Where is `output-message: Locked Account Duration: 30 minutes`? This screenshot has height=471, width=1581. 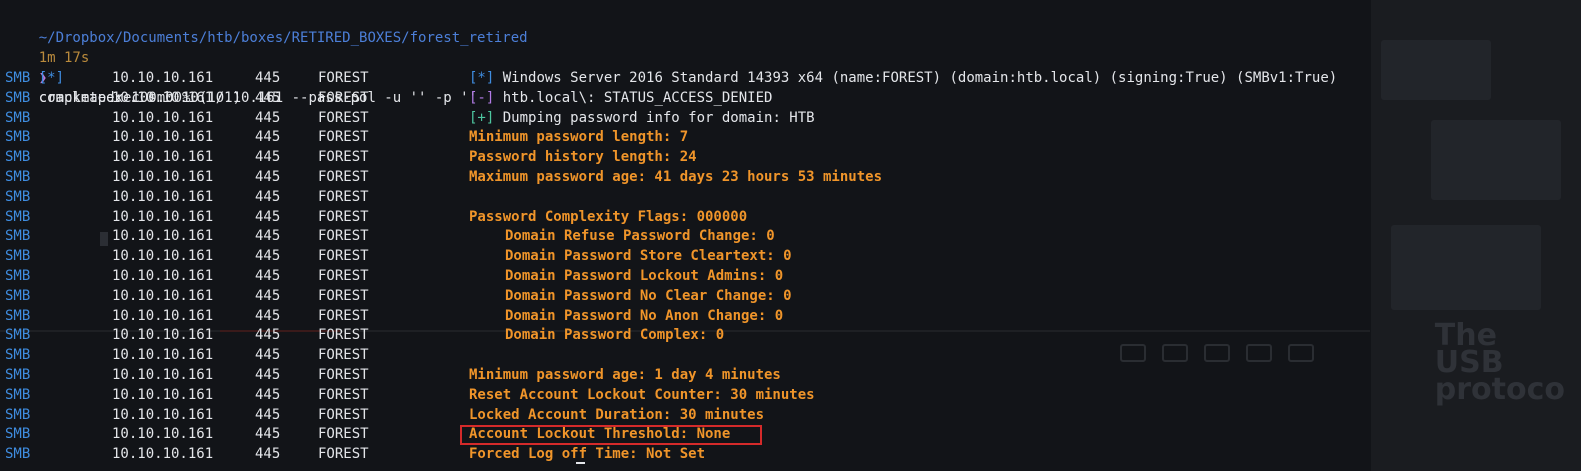
output-message: Locked Account Duration: 30 minutes is located at coordinates (616, 415).